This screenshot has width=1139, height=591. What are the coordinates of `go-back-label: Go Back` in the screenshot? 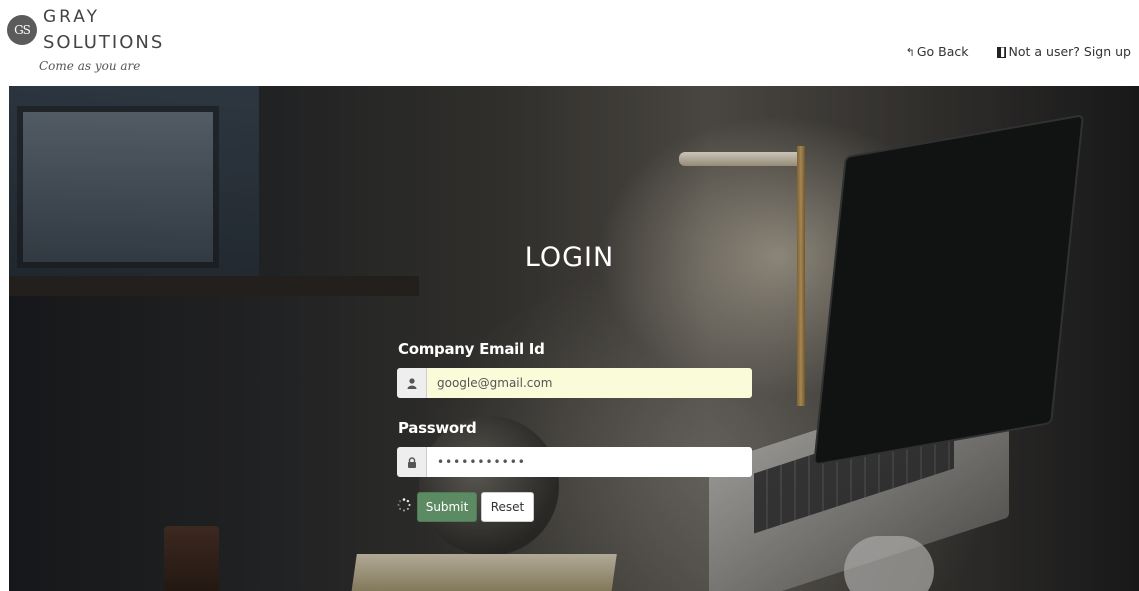 It's located at (942, 51).